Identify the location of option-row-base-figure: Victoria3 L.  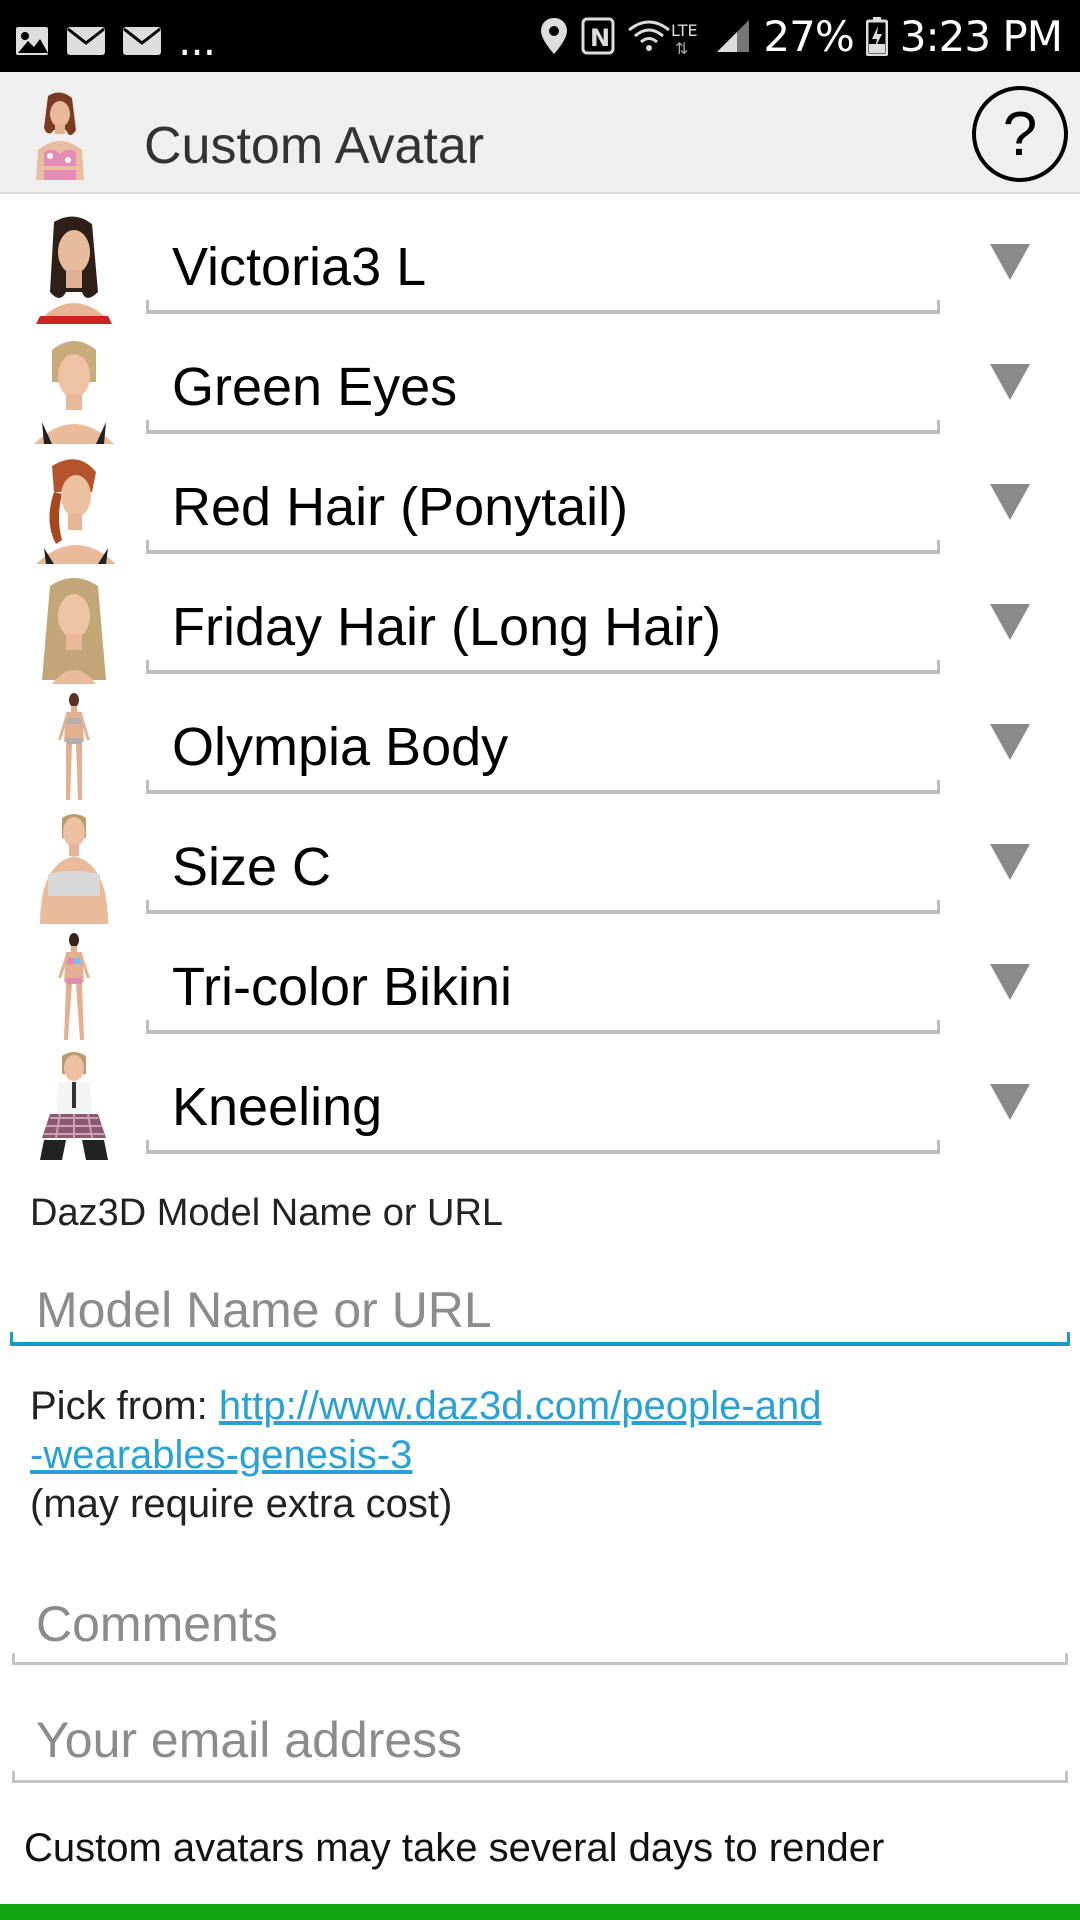
(540, 259).